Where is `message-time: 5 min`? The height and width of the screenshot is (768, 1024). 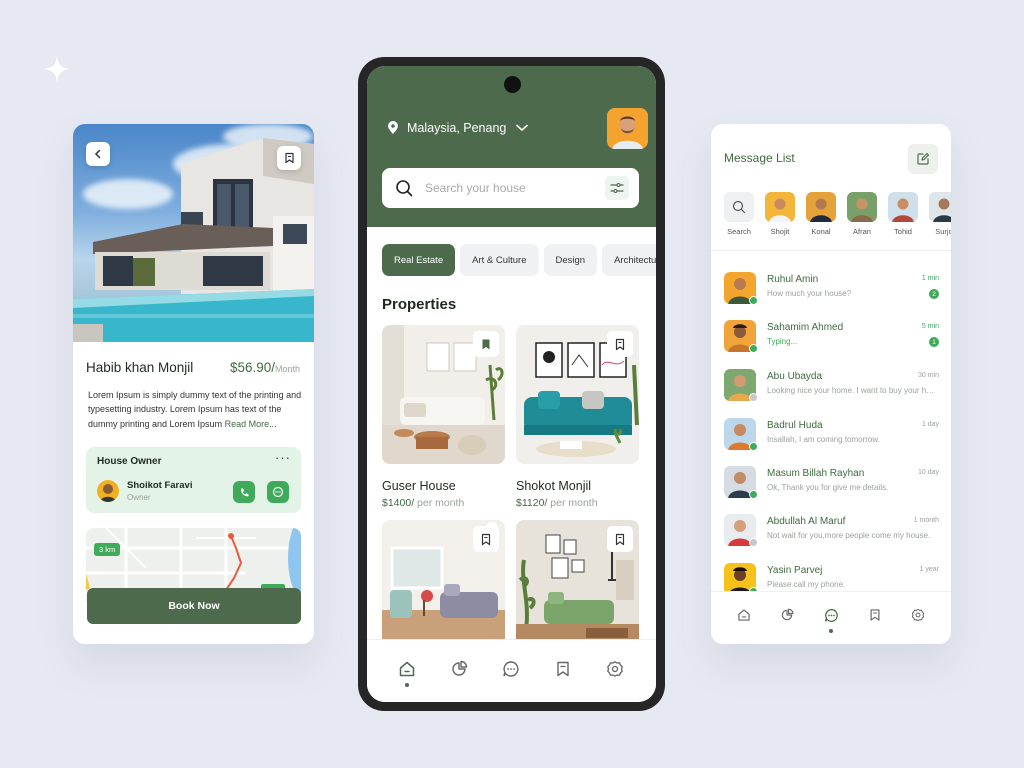
message-time: 5 min is located at coordinates (930, 326).